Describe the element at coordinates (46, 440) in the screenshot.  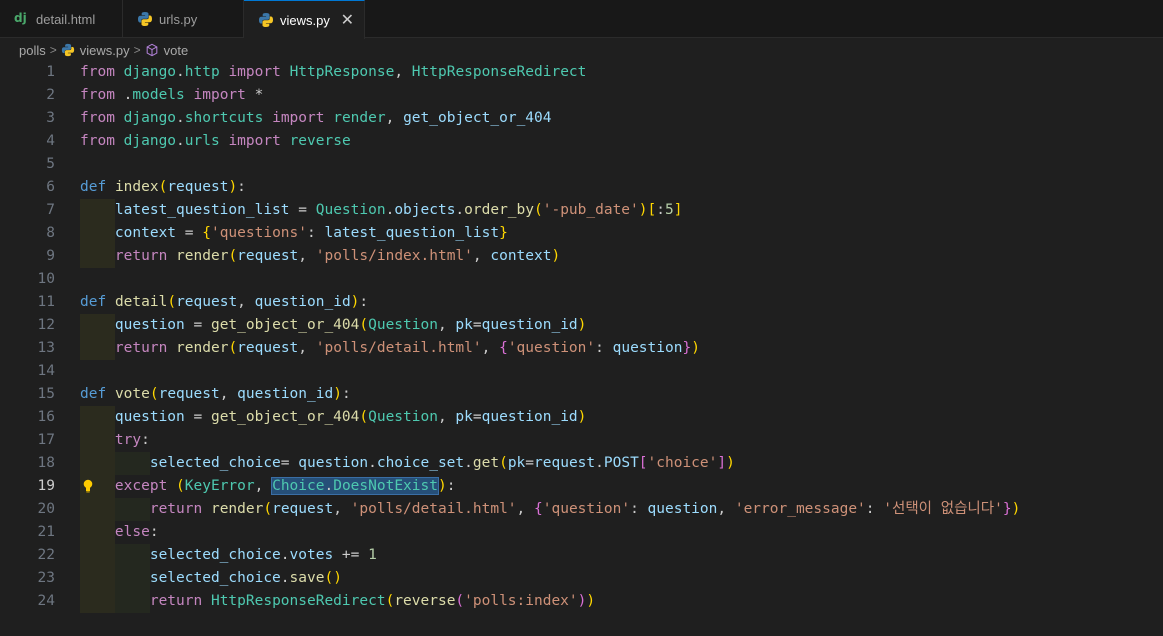
I see `line-number: 17` at that location.